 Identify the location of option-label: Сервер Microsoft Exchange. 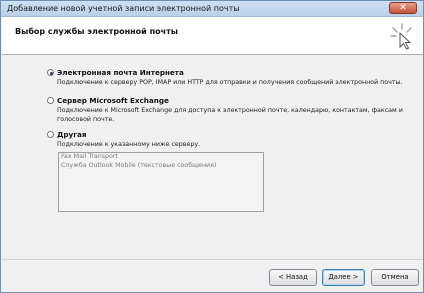
(113, 100).